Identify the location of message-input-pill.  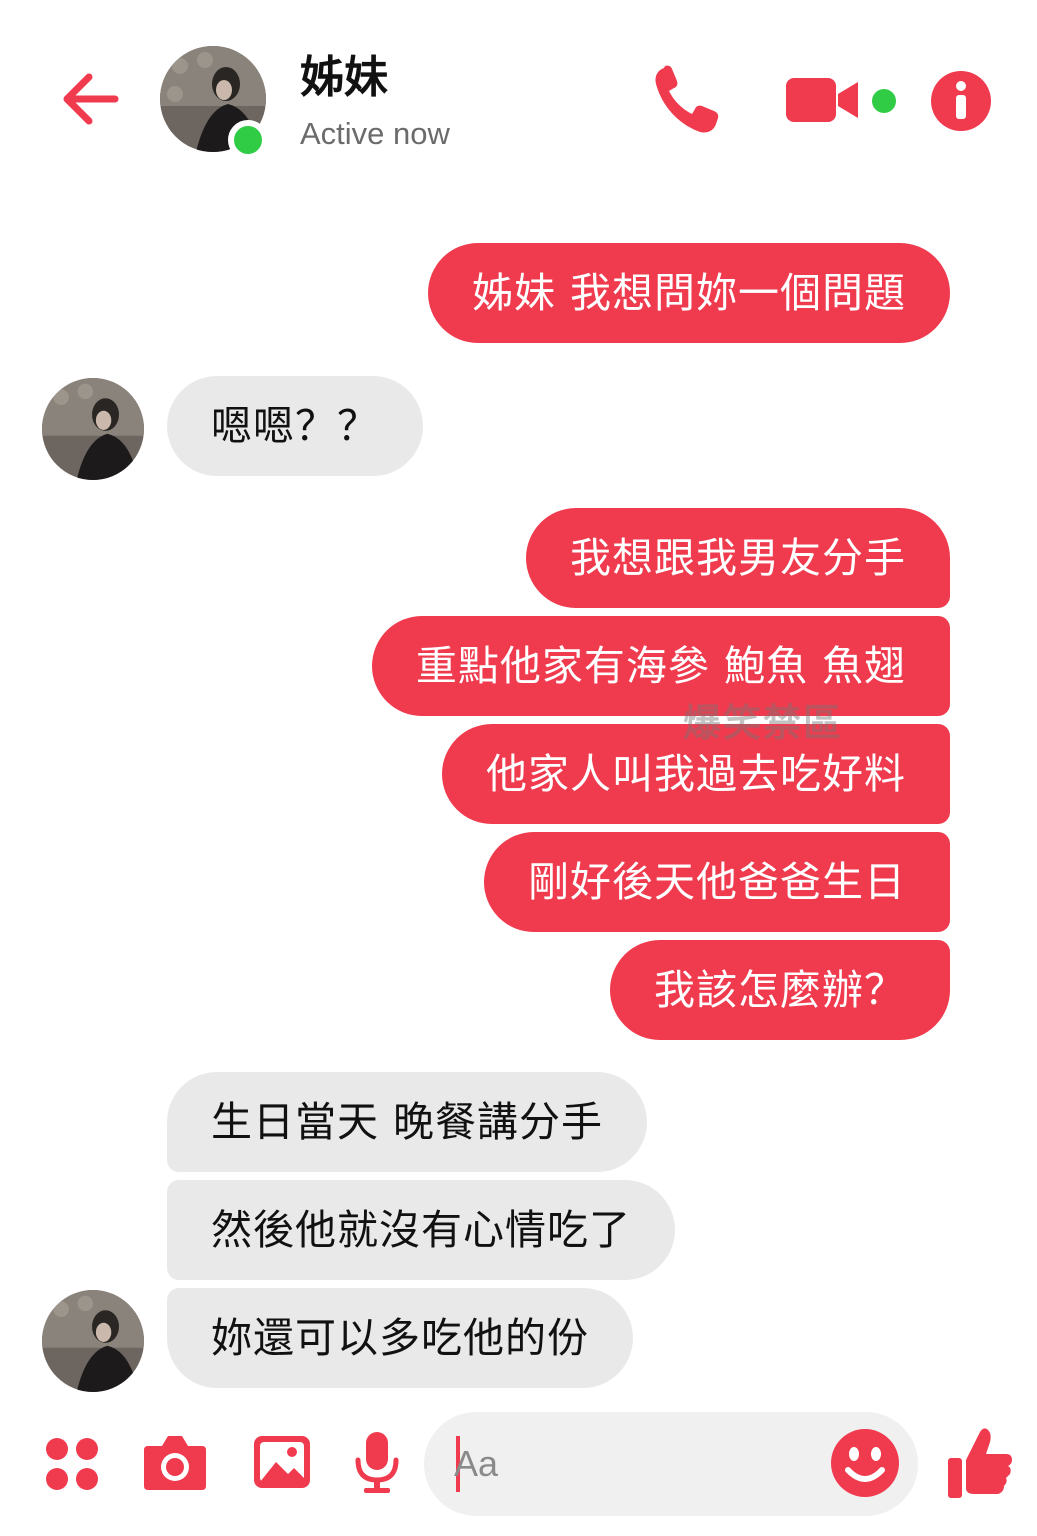
(671, 1464).